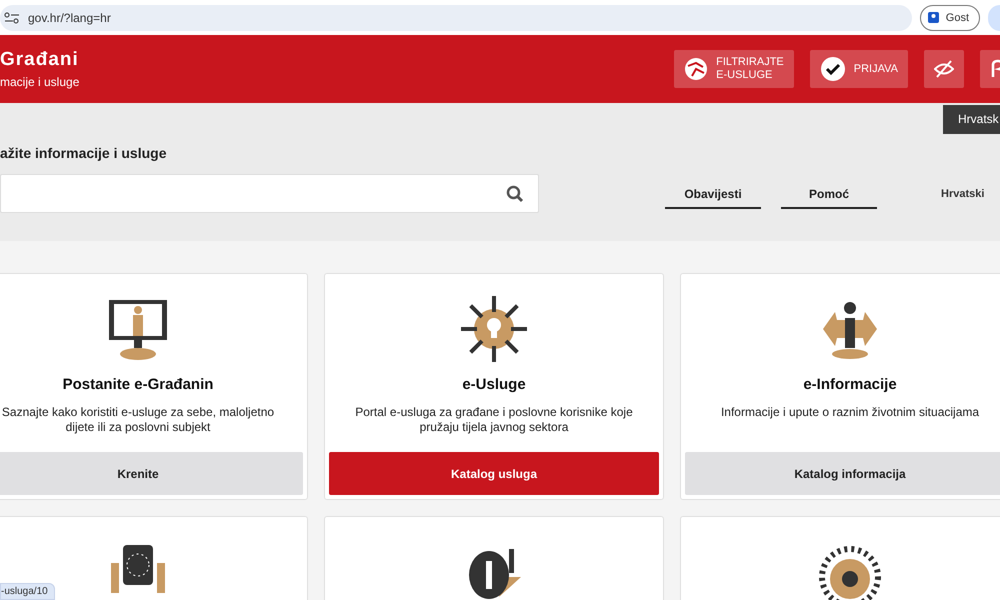 Image resolution: width=1000 pixels, height=600 pixels. I want to click on url-text: gov.hr/?lang=hr, so click(69, 17).